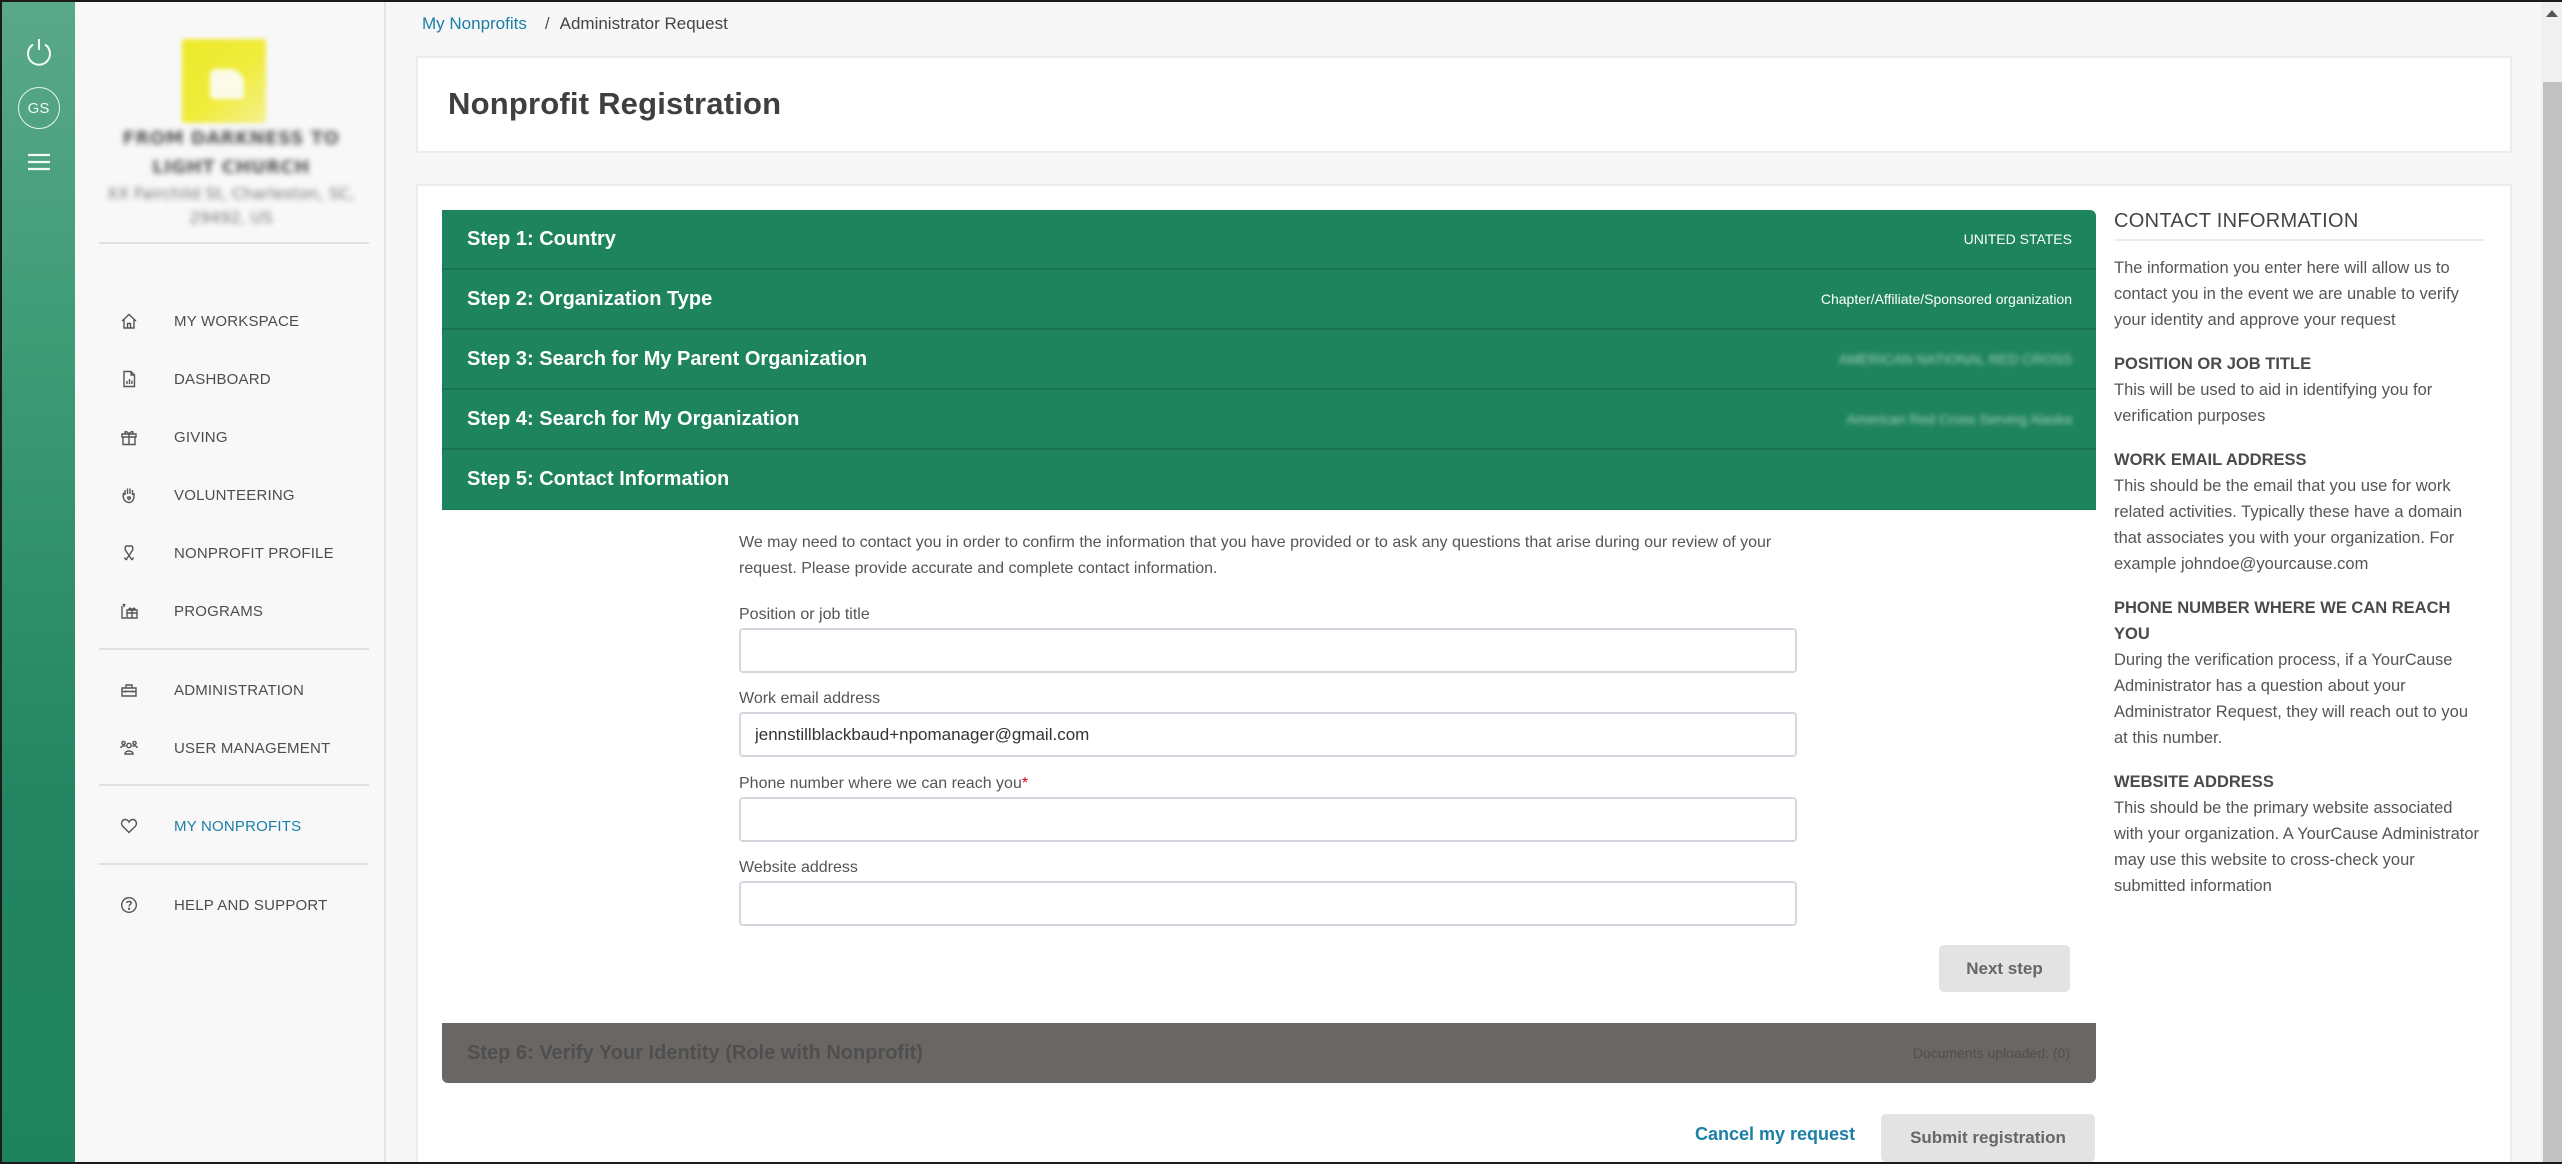 This screenshot has height=1164, width=2562. I want to click on gift-icon, so click(129, 437).